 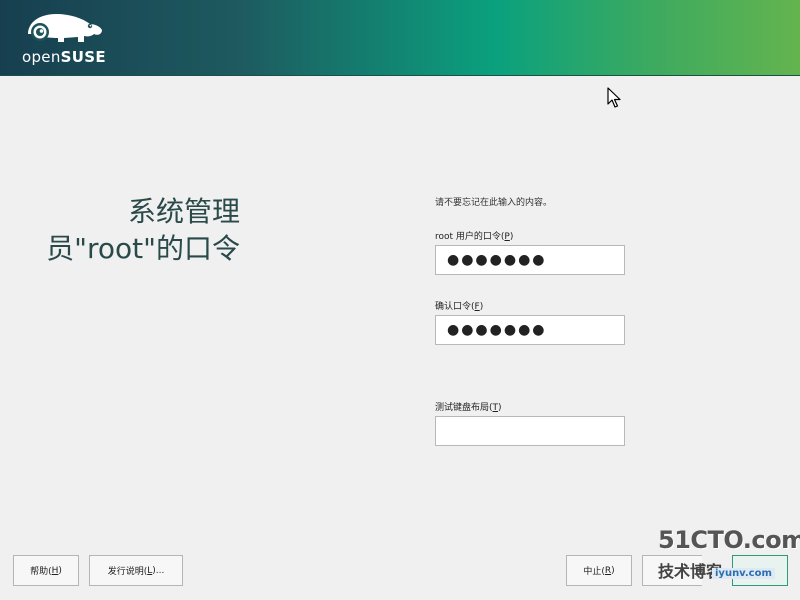 I want to click on password-field: ●●●●●●●, so click(x=530, y=260).